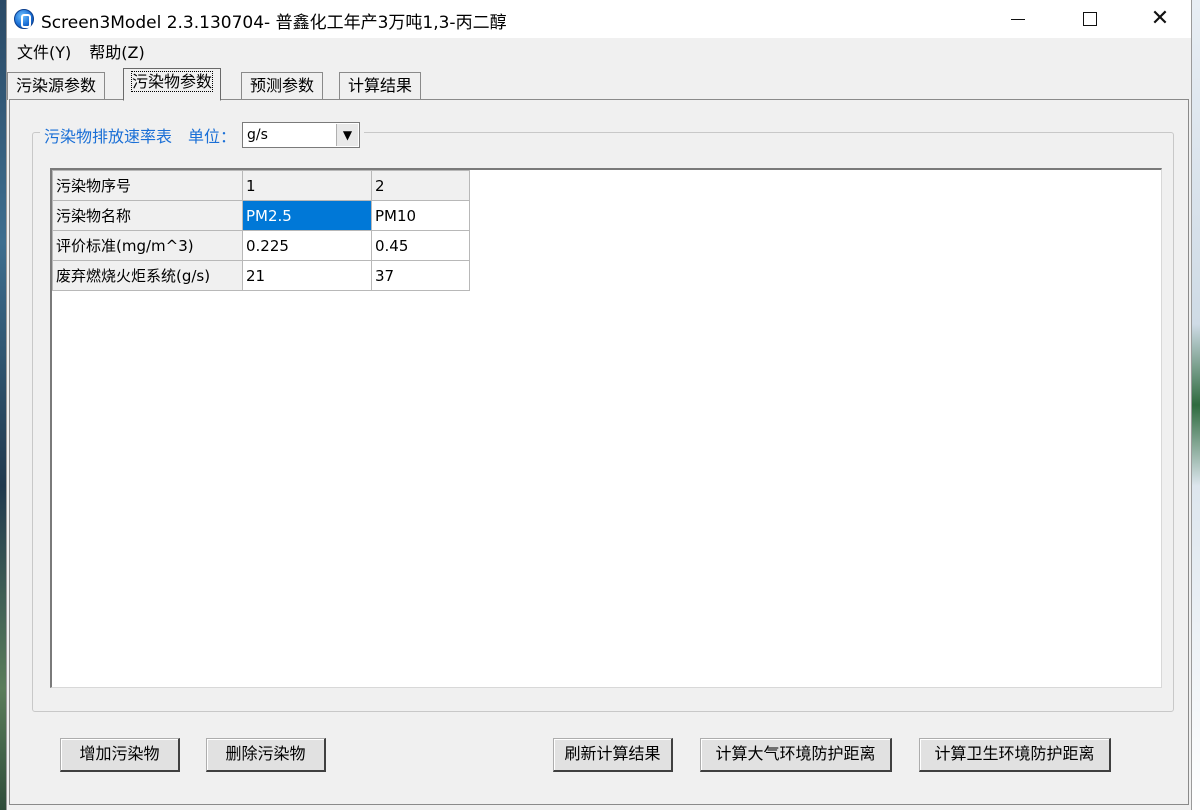  I want to click on chevron-down-icon: ▼, so click(347, 135).